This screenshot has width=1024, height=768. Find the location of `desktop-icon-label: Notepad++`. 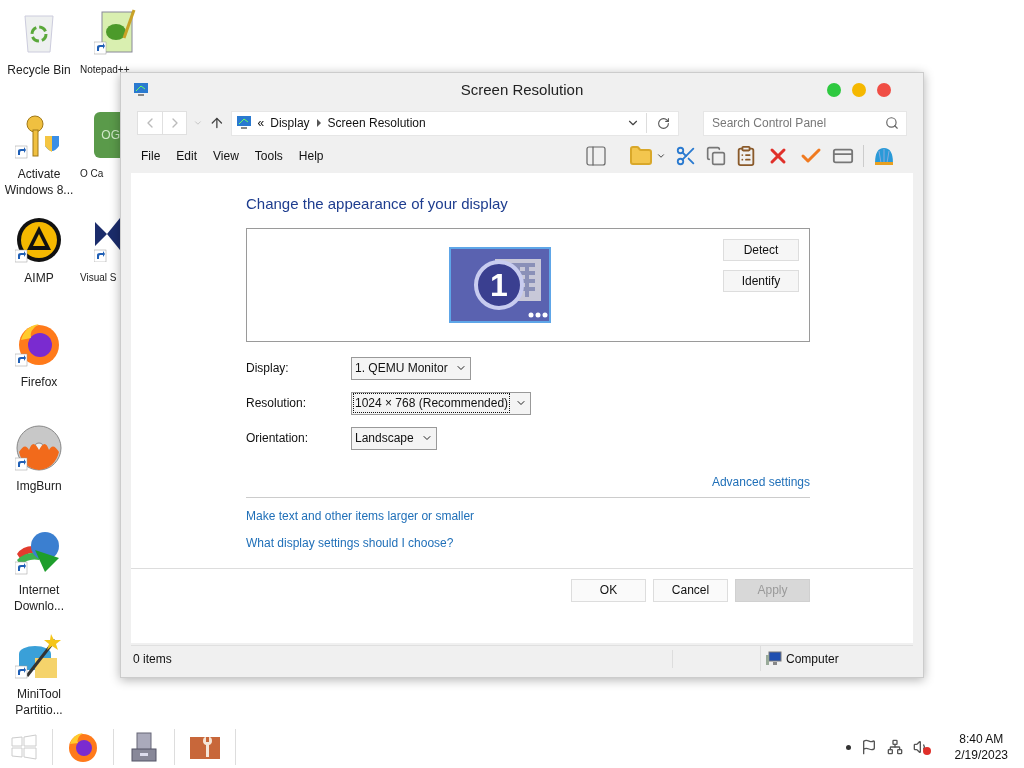

desktop-icon-label: Notepad++ is located at coordinates (105, 70).